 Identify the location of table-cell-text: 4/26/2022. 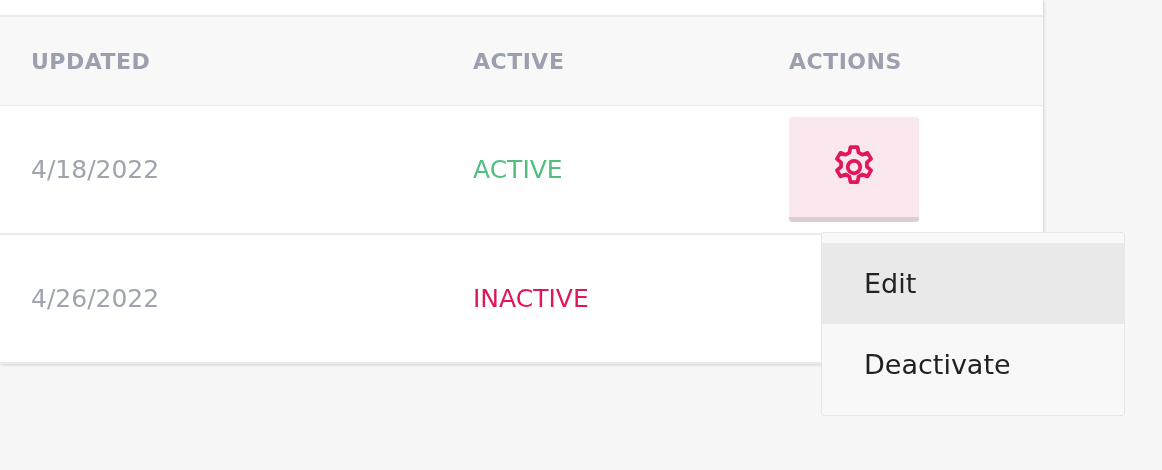
(95, 298).